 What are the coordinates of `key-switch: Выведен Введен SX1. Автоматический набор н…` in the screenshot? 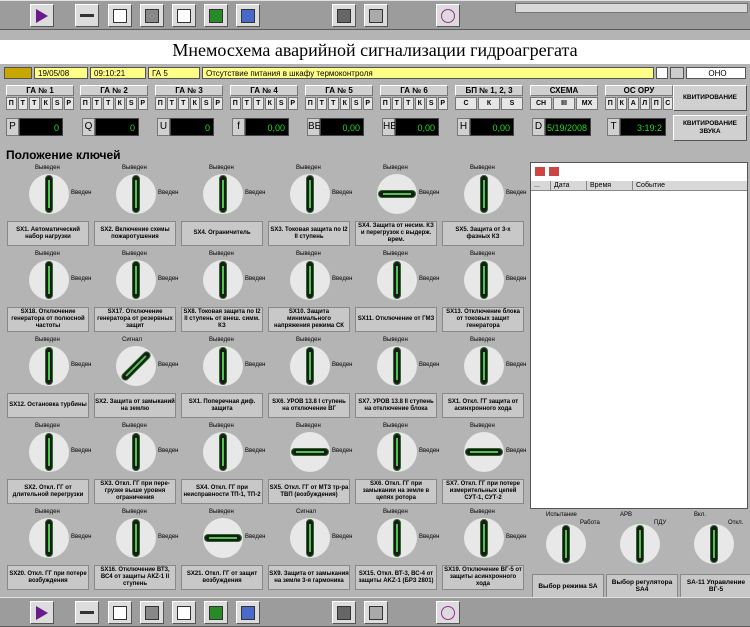 It's located at (48, 206).